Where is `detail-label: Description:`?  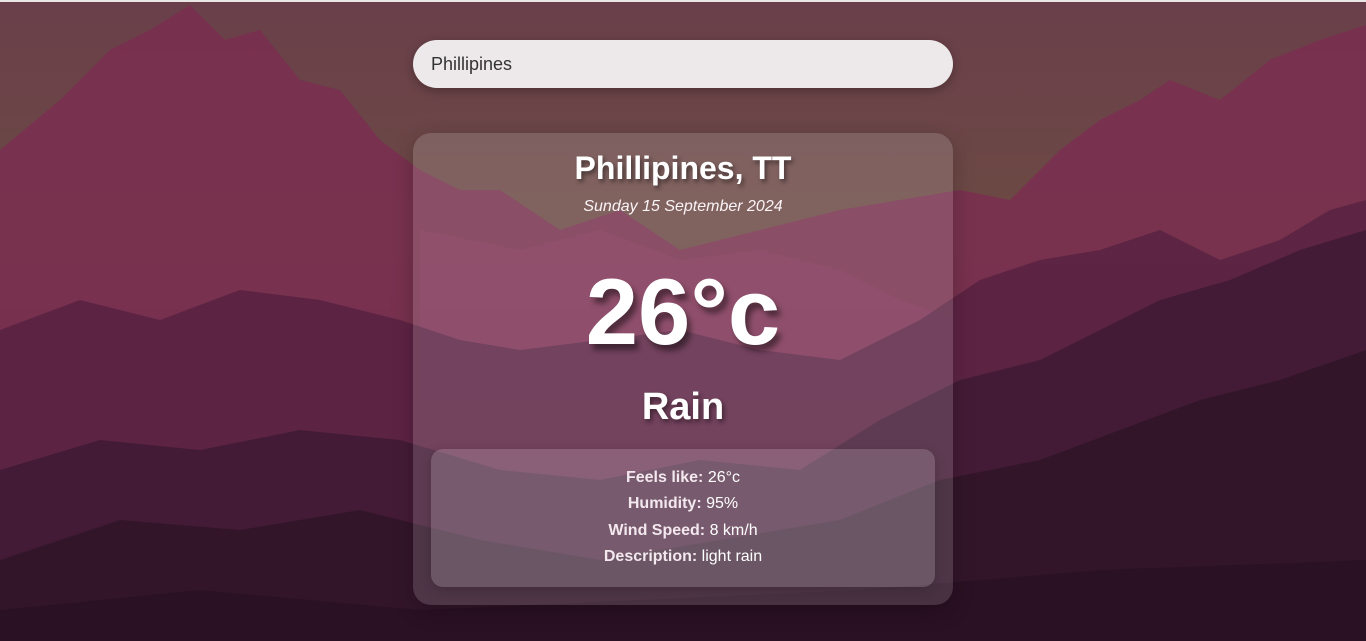 detail-label: Description: is located at coordinates (652, 556).